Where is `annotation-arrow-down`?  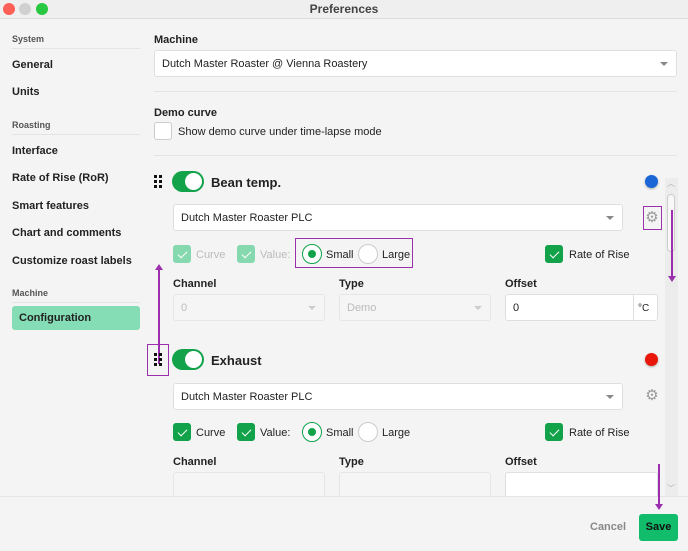
annotation-arrow-down is located at coordinates (672, 244).